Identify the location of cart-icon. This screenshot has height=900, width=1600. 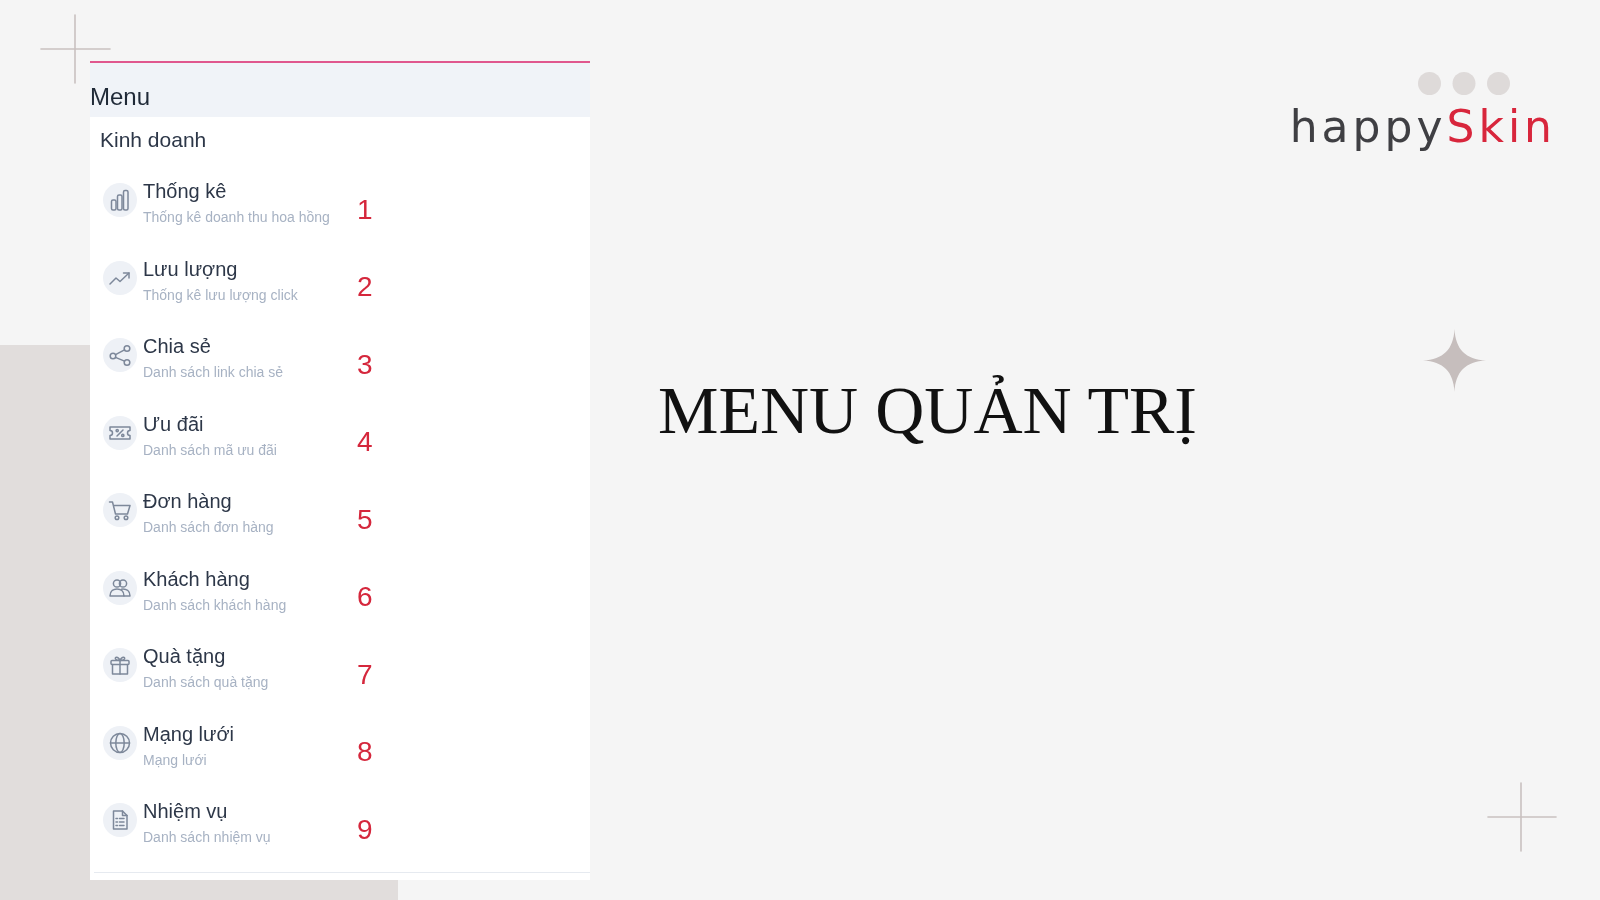
(120, 510).